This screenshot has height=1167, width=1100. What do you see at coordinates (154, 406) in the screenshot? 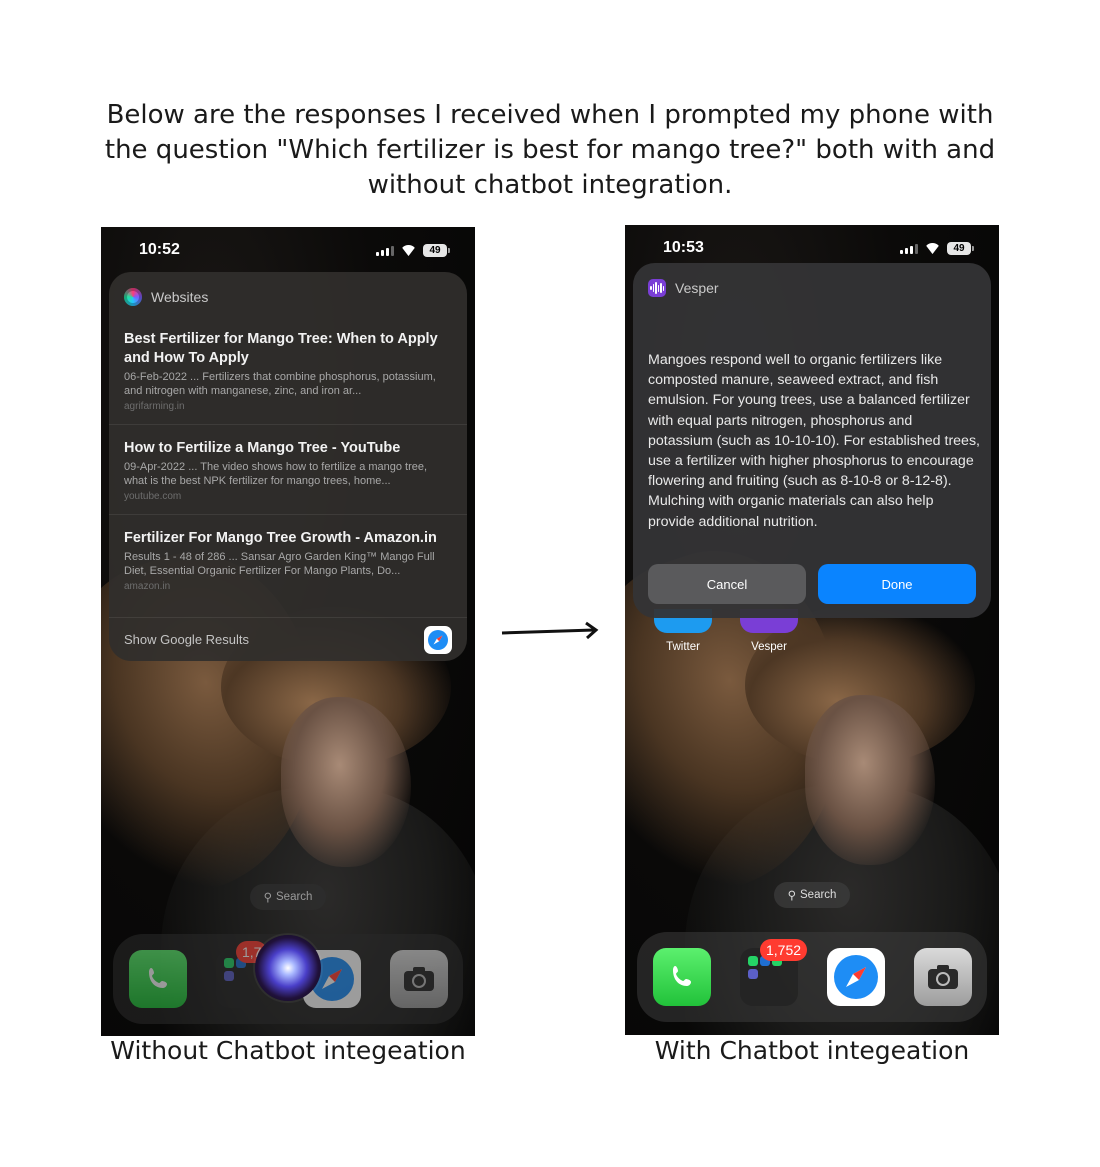
I see `result-domain: agrifarming.in` at bounding box center [154, 406].